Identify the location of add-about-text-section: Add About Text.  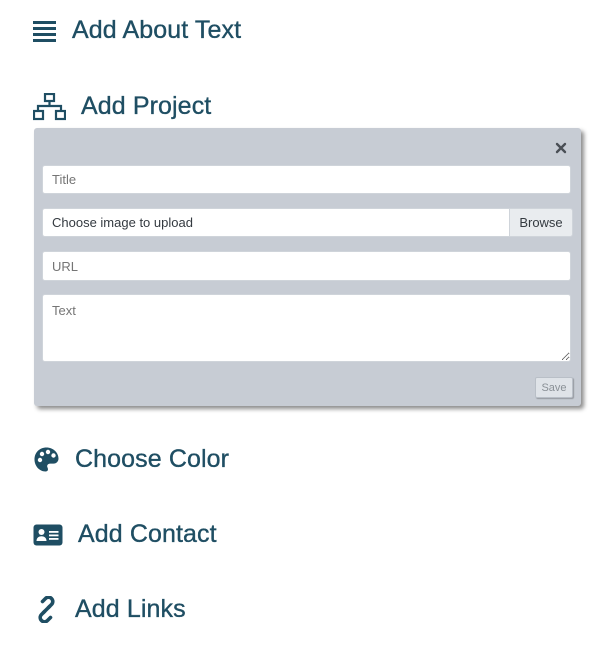
(137, 30).